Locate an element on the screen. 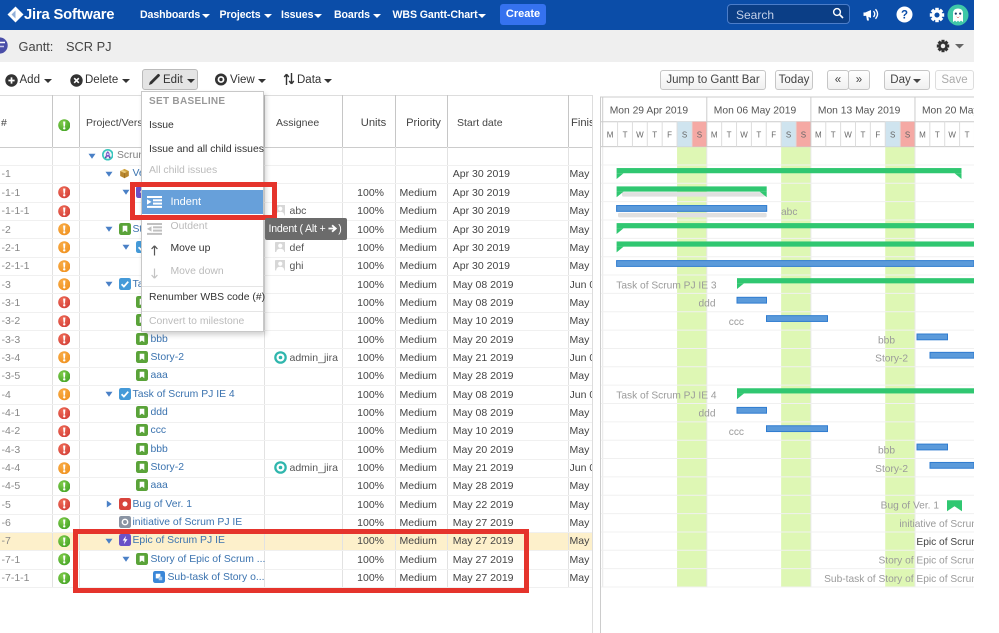 The width and height of the screenshot is (999, 633). svg-text: Mon 20 May 2019 is located at coordinates (948, 111).